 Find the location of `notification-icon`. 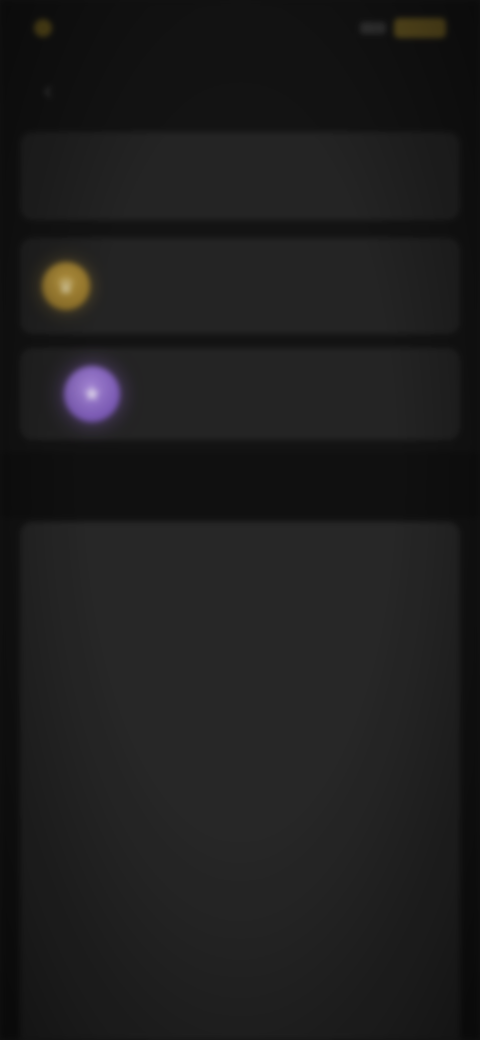

notification-icon is located at coordinates (43, 28).